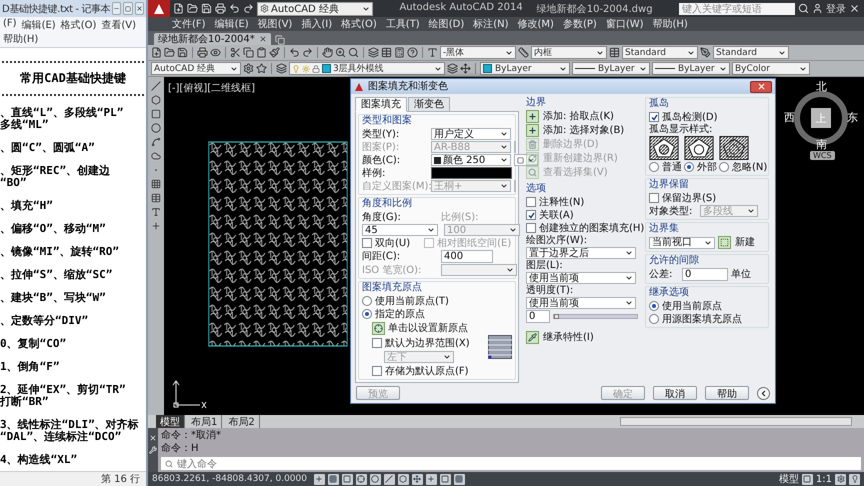  What do you see at coordinates (432, 52) in the screenshot?
I see `text-style-icon` at bounding box center [432, 52].